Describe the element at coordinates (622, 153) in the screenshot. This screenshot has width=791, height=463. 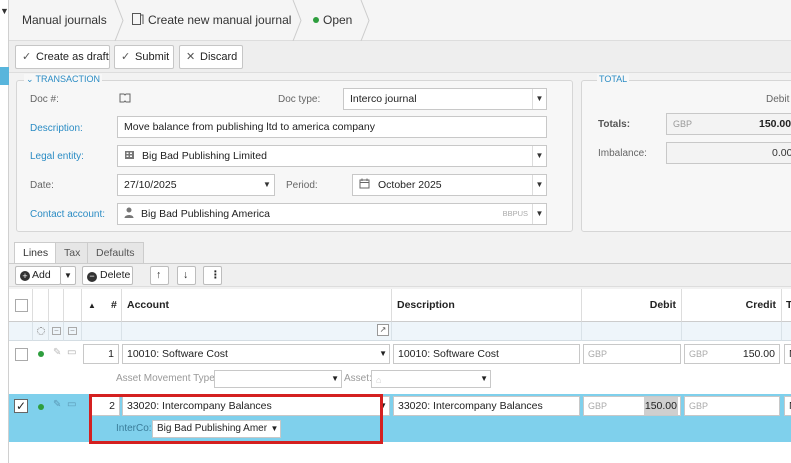
I see `imbalance-label: Imbalance:` at that location.